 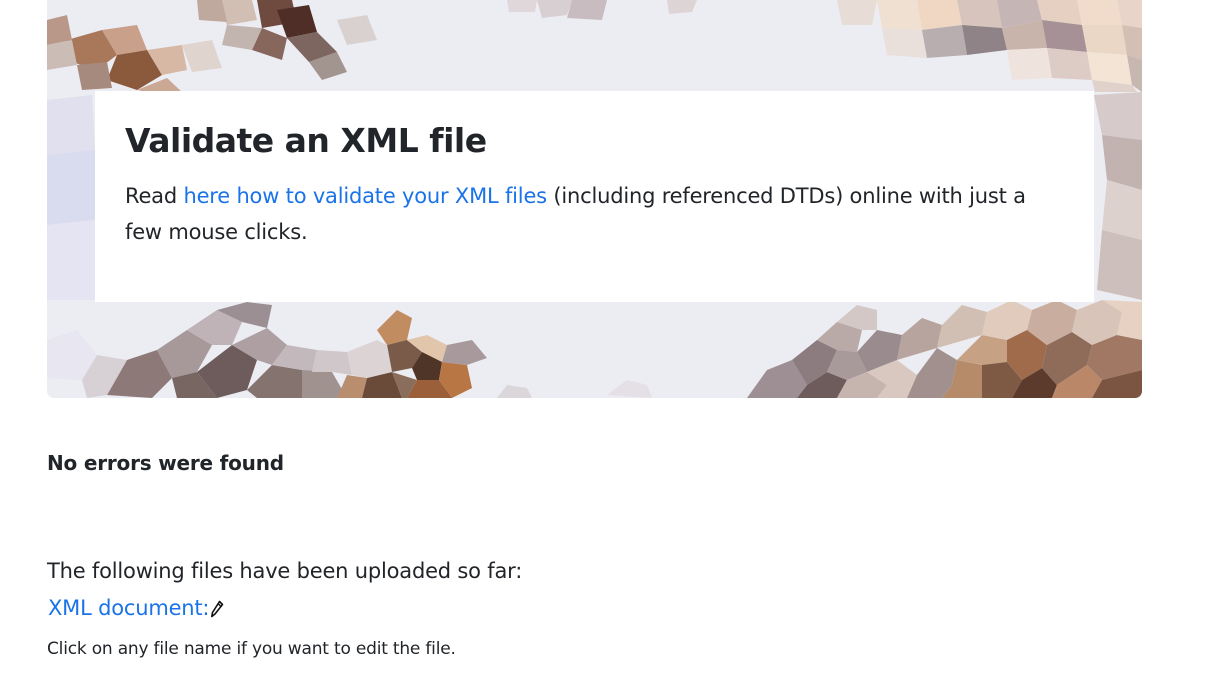 I want to click on page-title: Validate an XML file, so click(x=306, y=140).